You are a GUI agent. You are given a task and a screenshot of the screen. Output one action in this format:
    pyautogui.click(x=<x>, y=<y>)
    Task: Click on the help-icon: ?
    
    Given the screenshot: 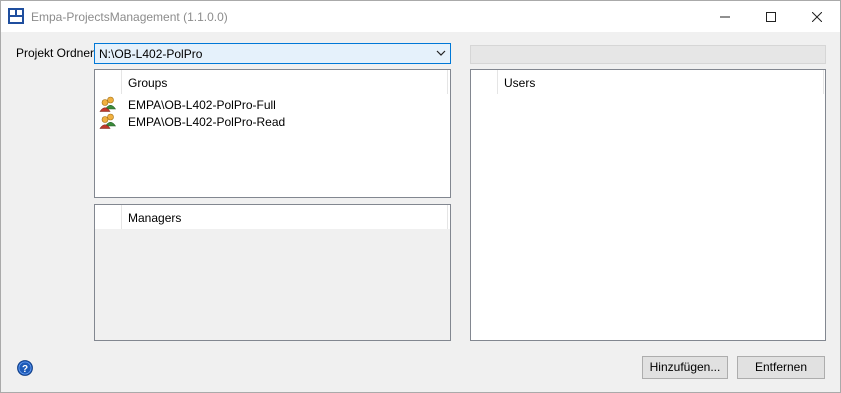 What is the action you would take?
    pyautogui.click(x=25, y=368)
    